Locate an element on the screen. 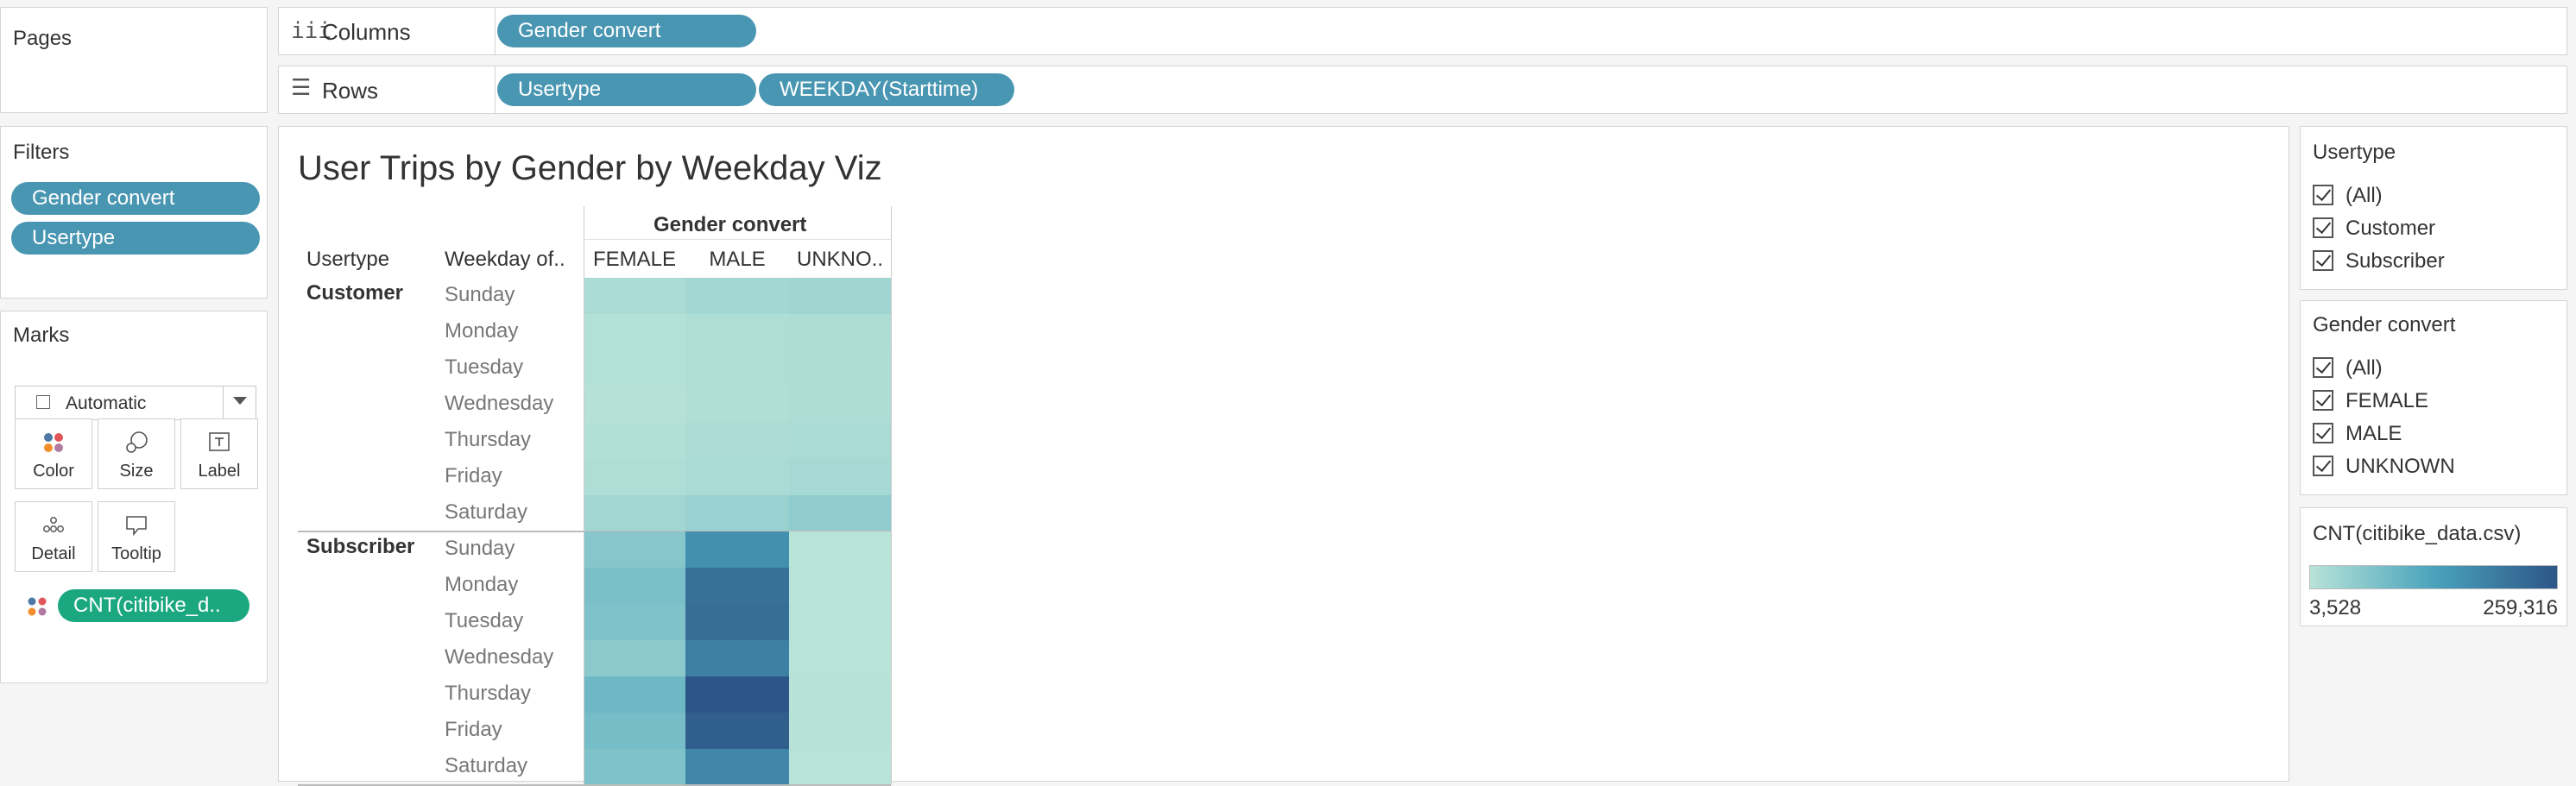 This screenshot has height=786, width=2576. text-label-icon is located at coordinates (219, 443).